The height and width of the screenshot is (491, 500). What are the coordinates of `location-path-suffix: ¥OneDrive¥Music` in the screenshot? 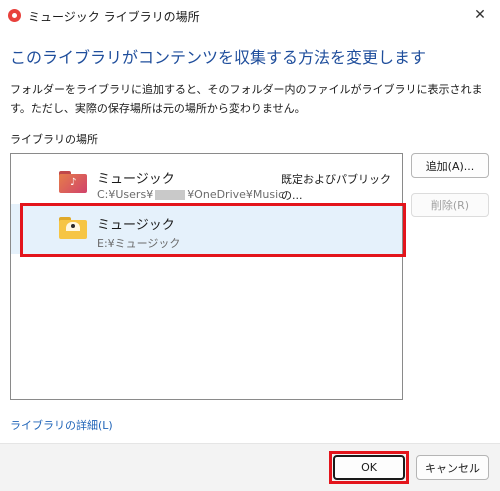 It's located at (236, 194).